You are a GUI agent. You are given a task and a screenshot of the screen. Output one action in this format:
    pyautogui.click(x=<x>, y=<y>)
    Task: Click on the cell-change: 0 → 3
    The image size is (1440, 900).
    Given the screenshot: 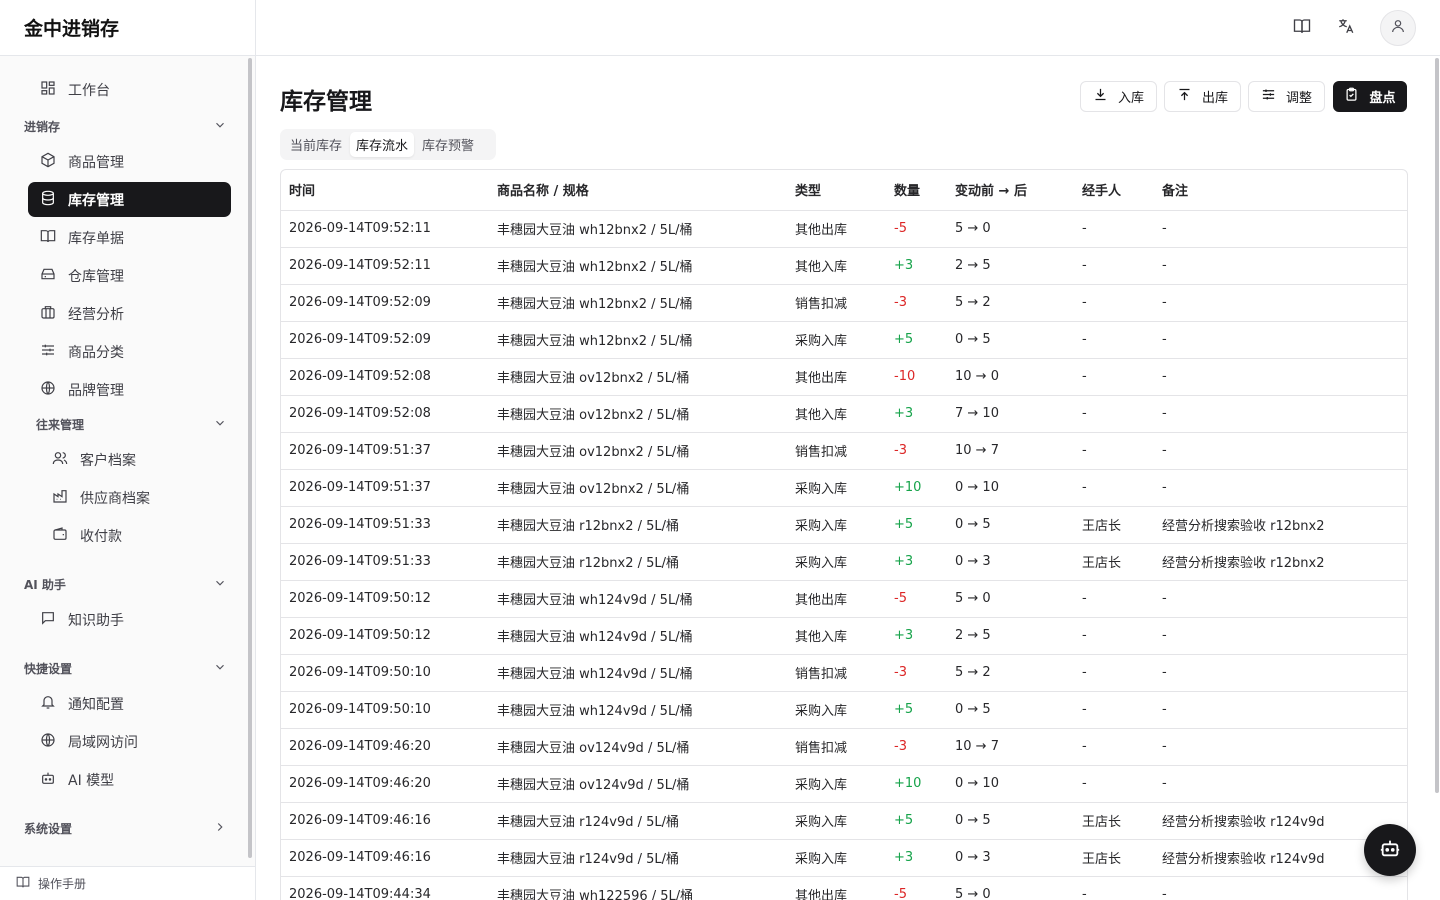 What is the action you would take?
    pyautogui.click(x=1010, y=858)
    